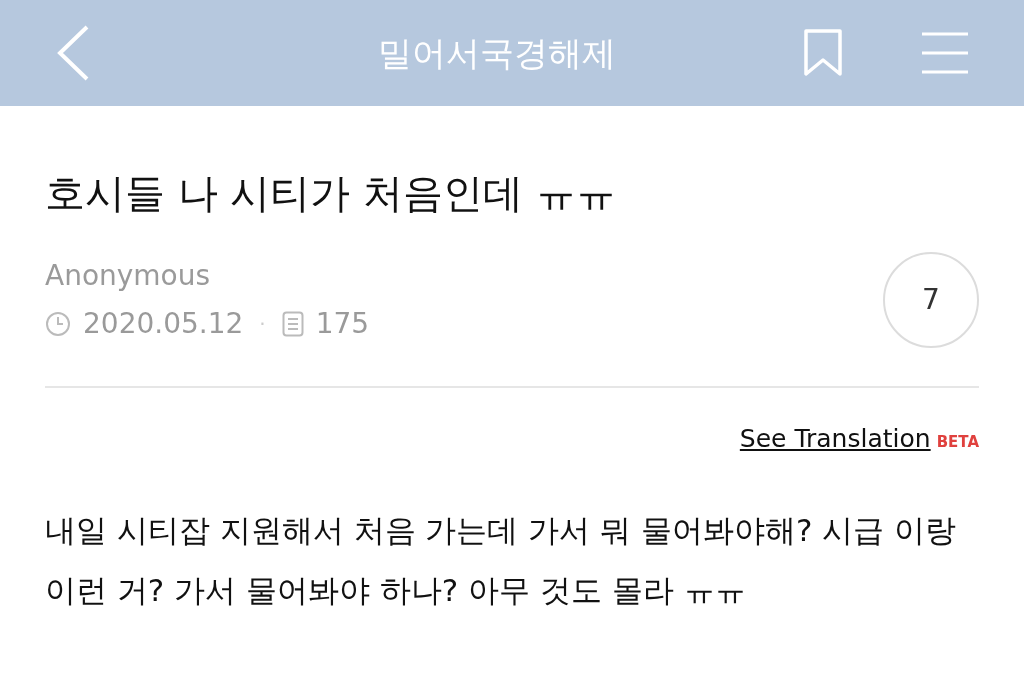  Describe the element at coordinates (342, 324) in the screenshot. I see `view-count: 175` at that location.